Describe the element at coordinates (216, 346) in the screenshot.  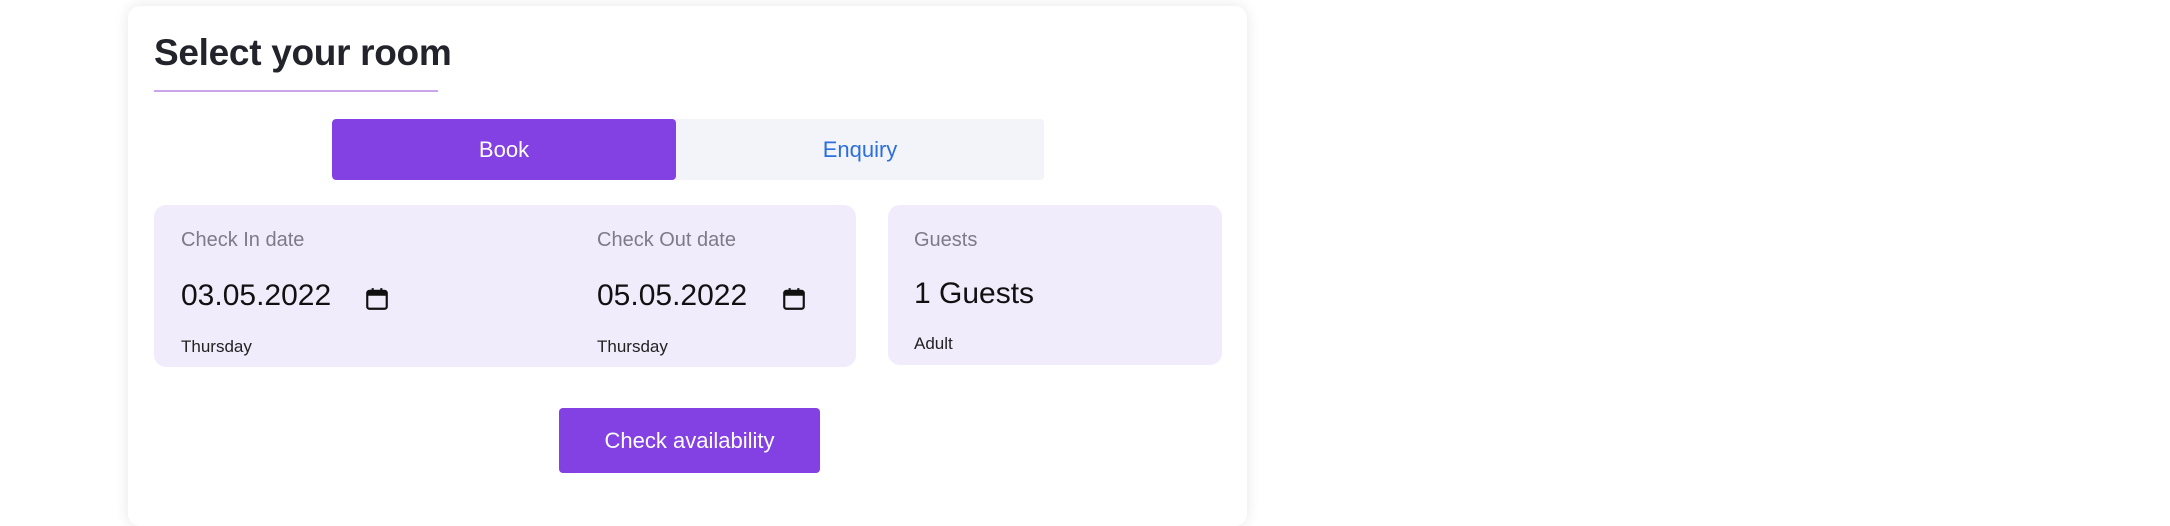
I see `check-in-day: Thursday` at that location.